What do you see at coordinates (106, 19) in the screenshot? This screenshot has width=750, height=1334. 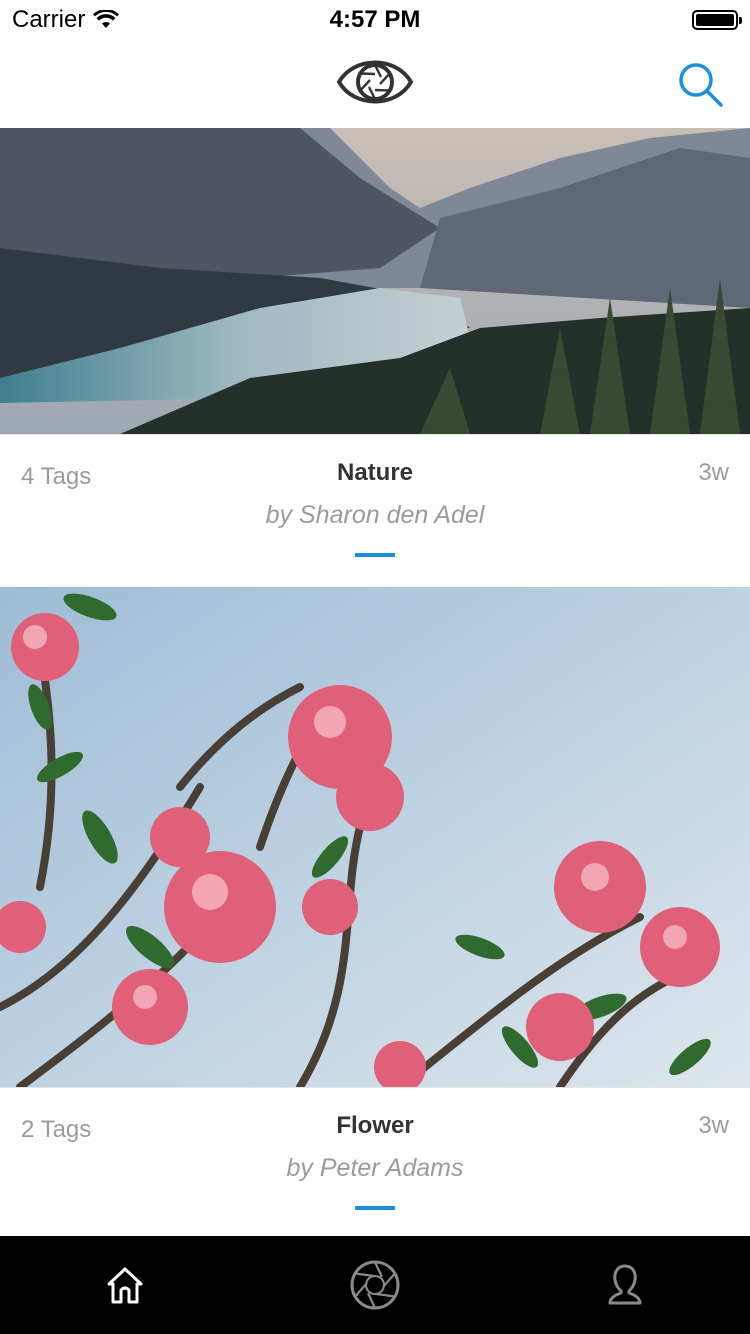 I see `wifi-icon` at bounding box center [106, 19].